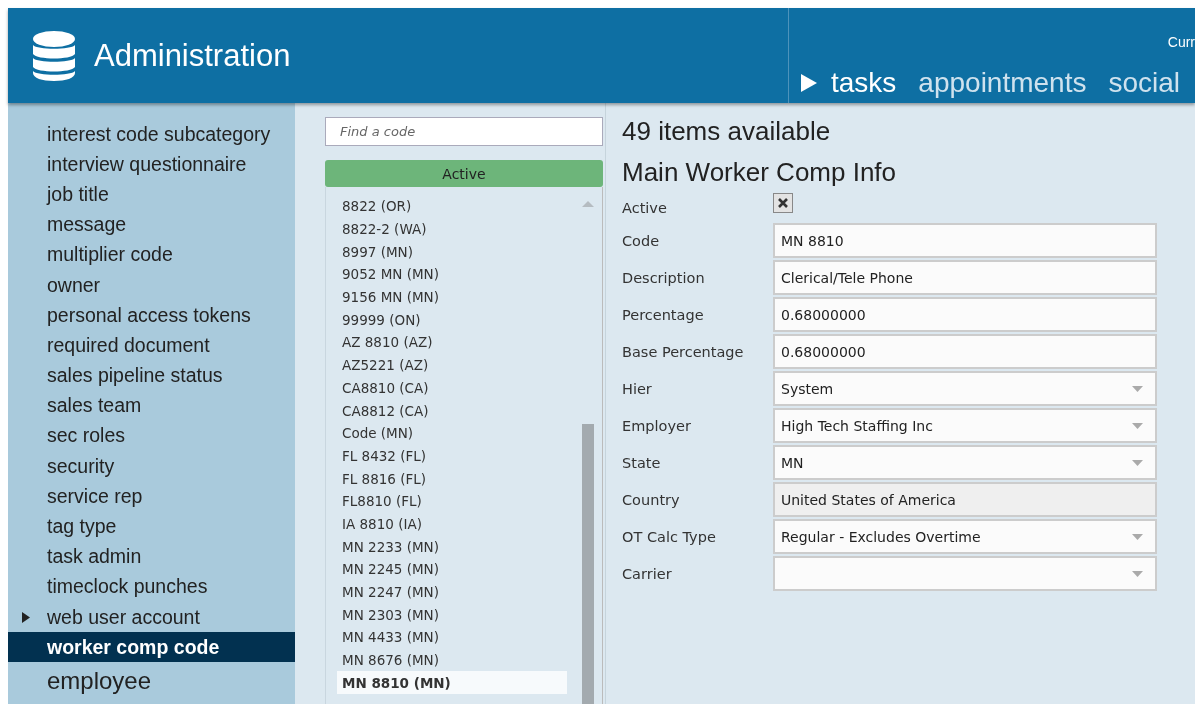  What do you see at coordinates (588, 204) in the screenshot?
I see `scroll-up-icon` at bounding box center [588, 204].